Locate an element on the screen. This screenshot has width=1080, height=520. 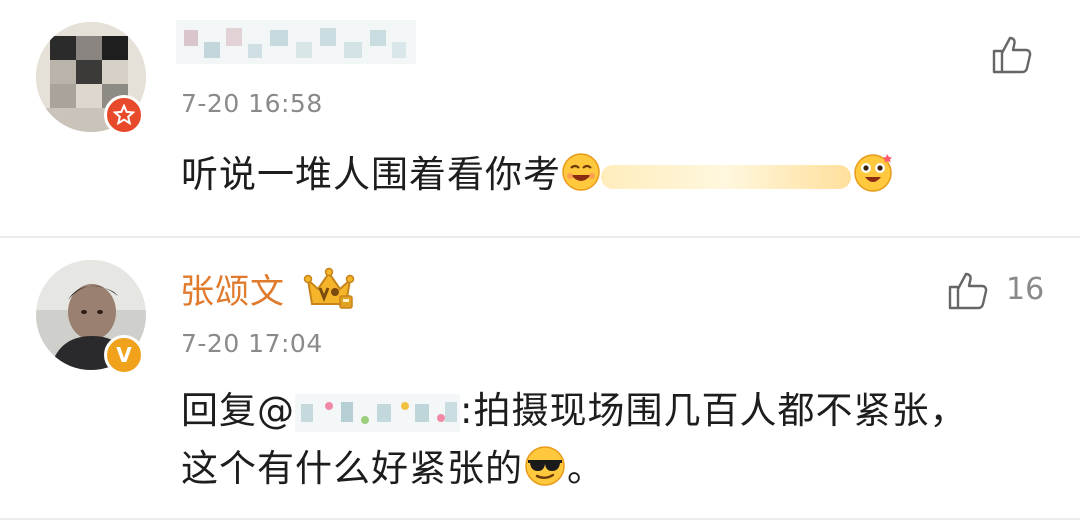
cool-sunglasses-emoji-icon is located at coordinates (545, 470).